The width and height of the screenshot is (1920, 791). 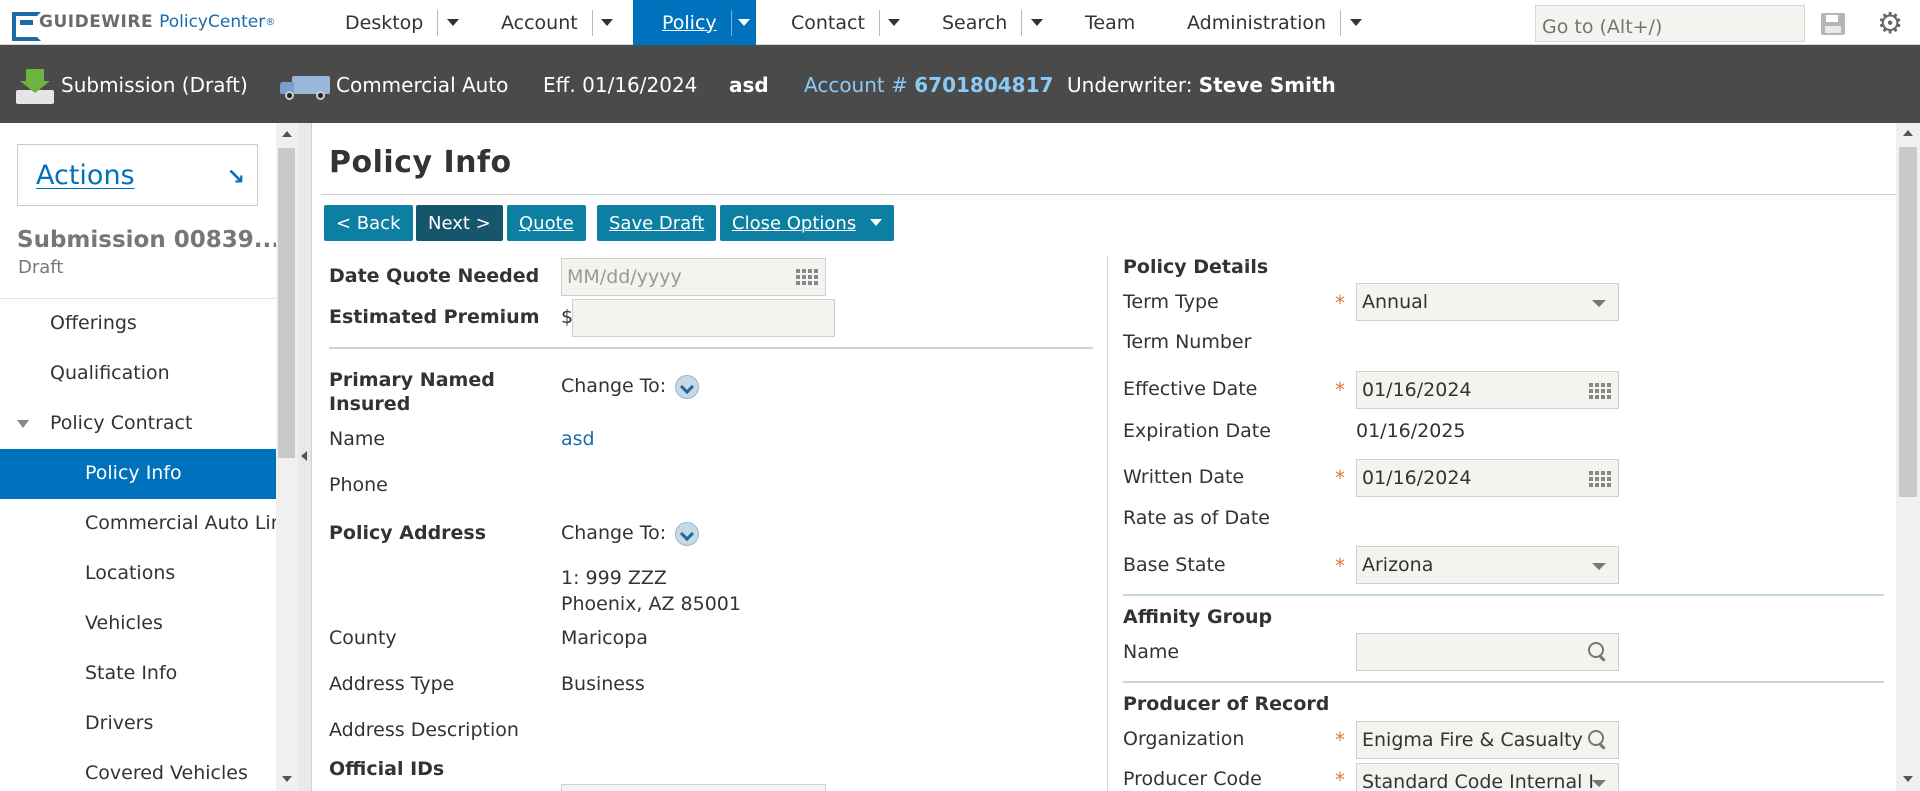 What do you see at coordinates (138, 374) in the screenshot?
I see `sidebar-item-qualification: Qualification` at bounding box center [138, 374].